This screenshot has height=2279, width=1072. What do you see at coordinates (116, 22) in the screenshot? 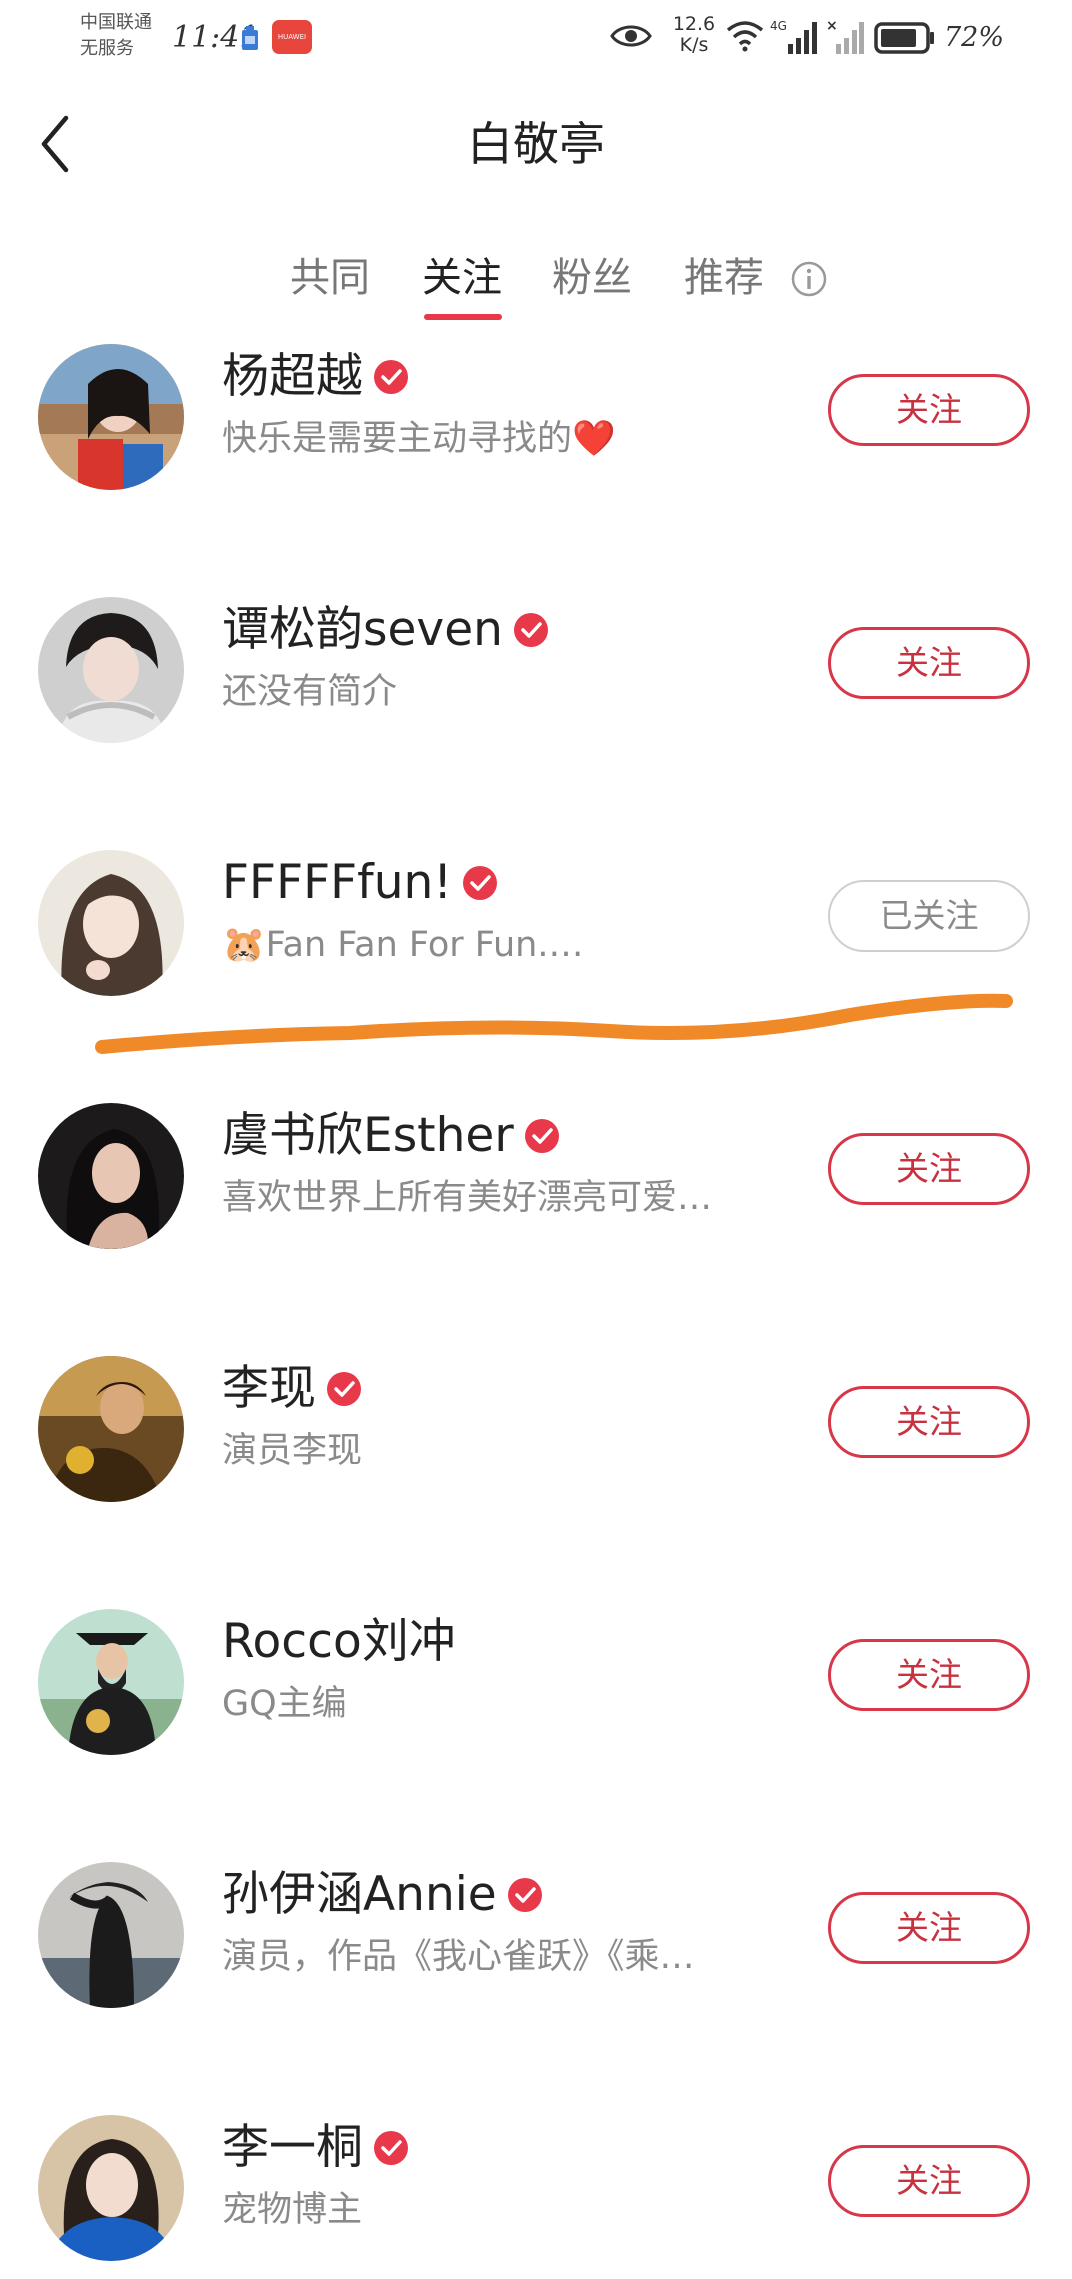
I see `carrier-name: 中国联通` at bounding box center [116, 22].